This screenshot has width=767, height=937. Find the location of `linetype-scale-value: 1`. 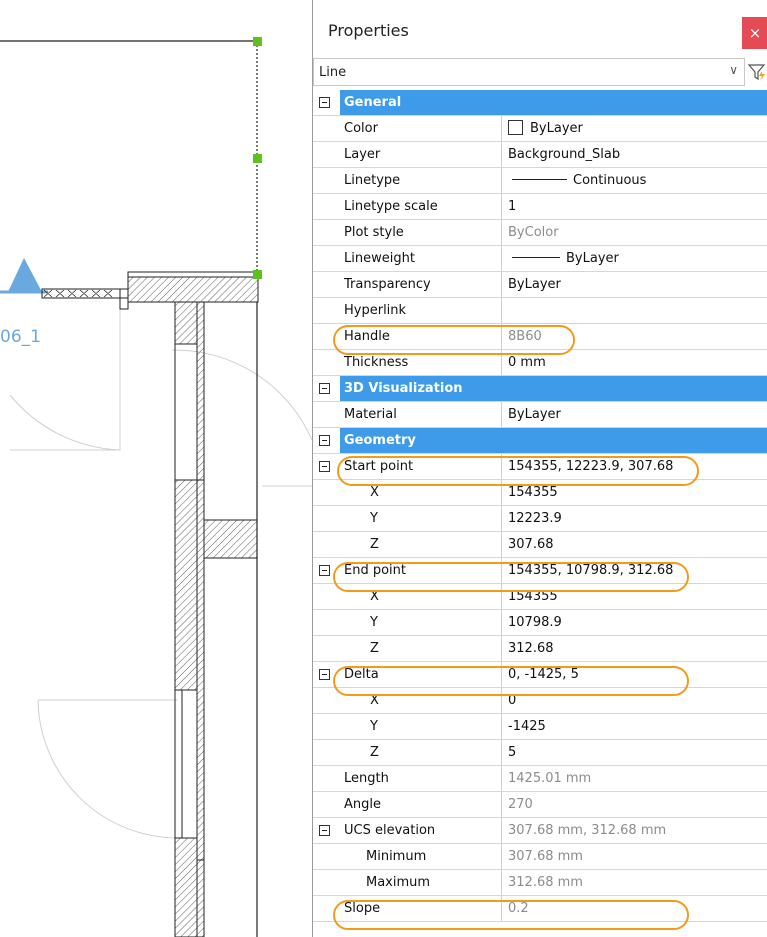

linetype-scale-value: 1 is located at coordinates (634, 206).